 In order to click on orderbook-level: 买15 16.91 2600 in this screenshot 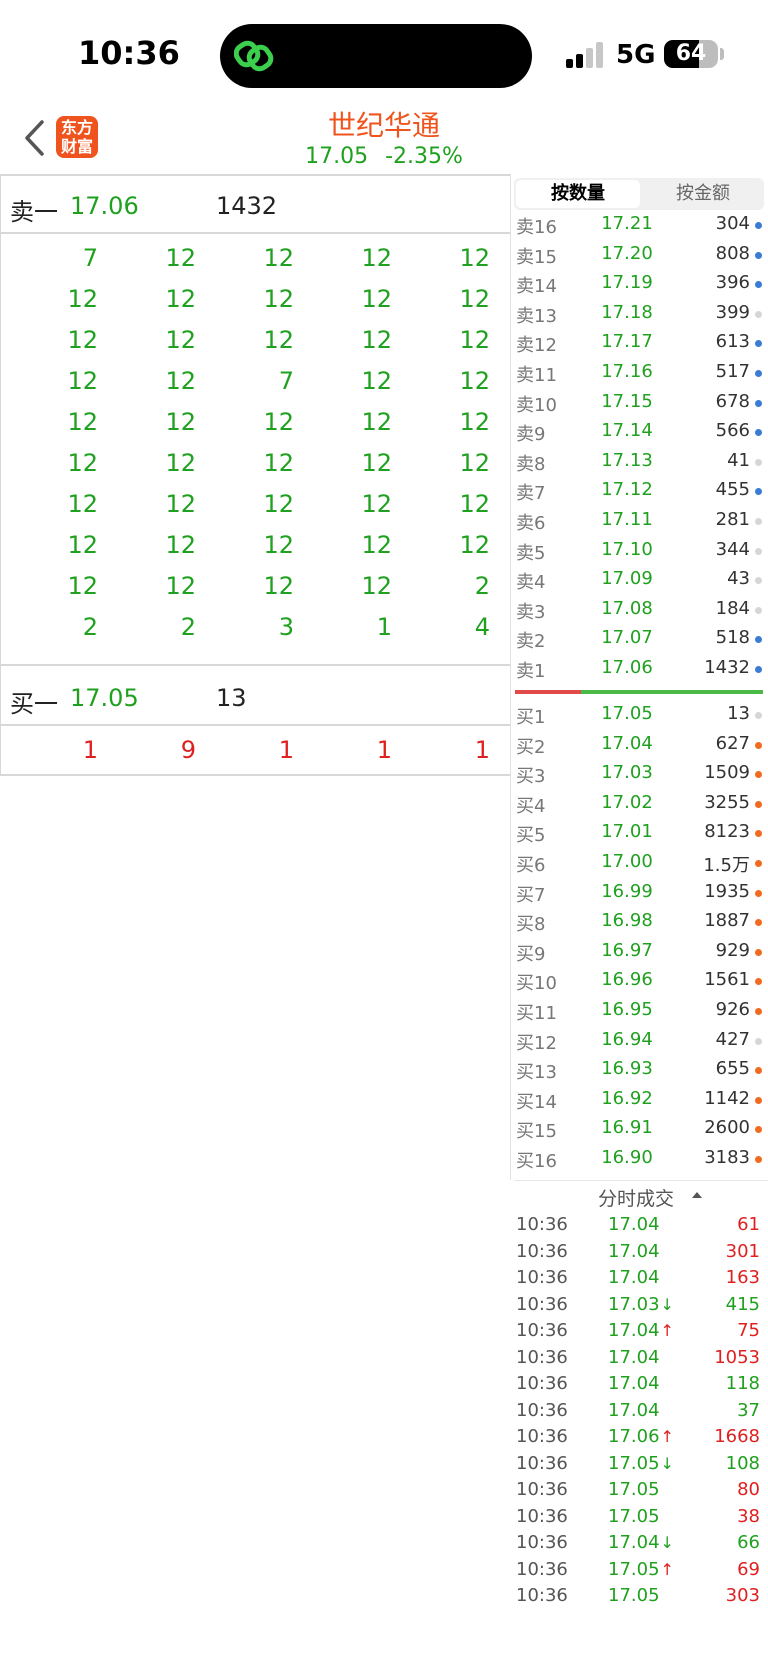, I will do `click(640, 1128)`.